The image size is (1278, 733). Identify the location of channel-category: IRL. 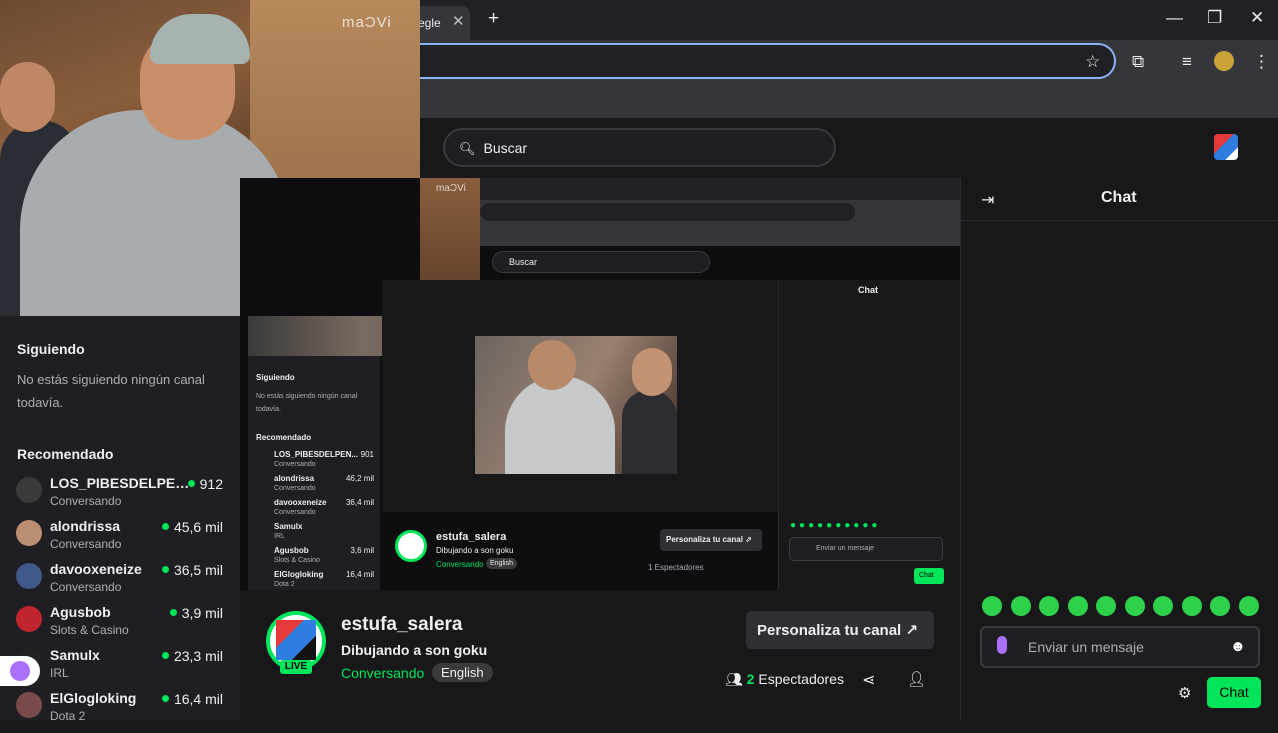
(59, 673).